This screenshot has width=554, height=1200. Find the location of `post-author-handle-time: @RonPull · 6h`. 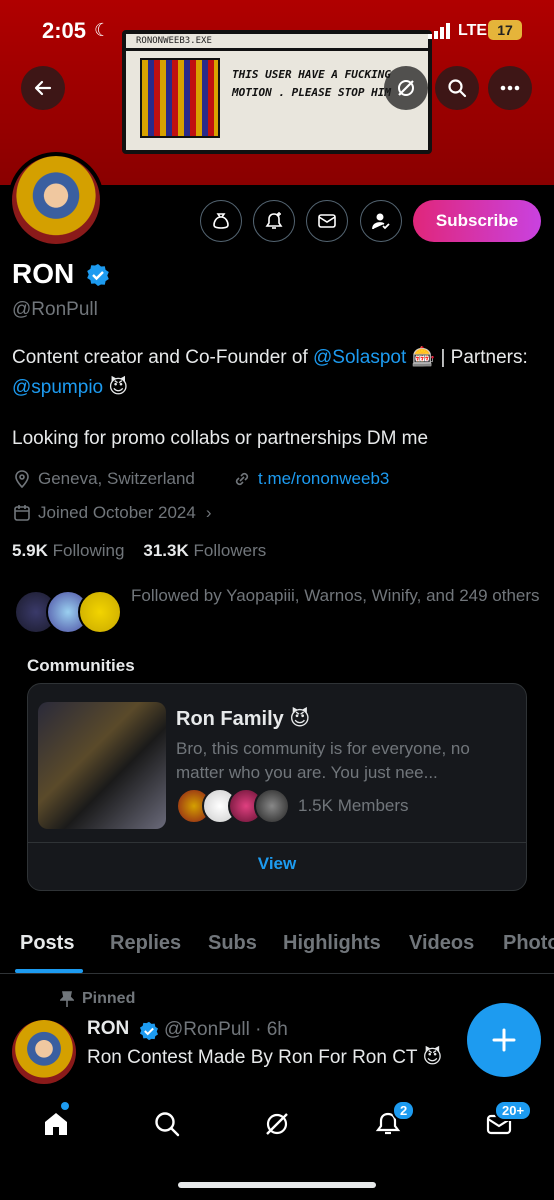

post-author-handle-time: @RonPull · 6h is located at coordinates (226, 1029).